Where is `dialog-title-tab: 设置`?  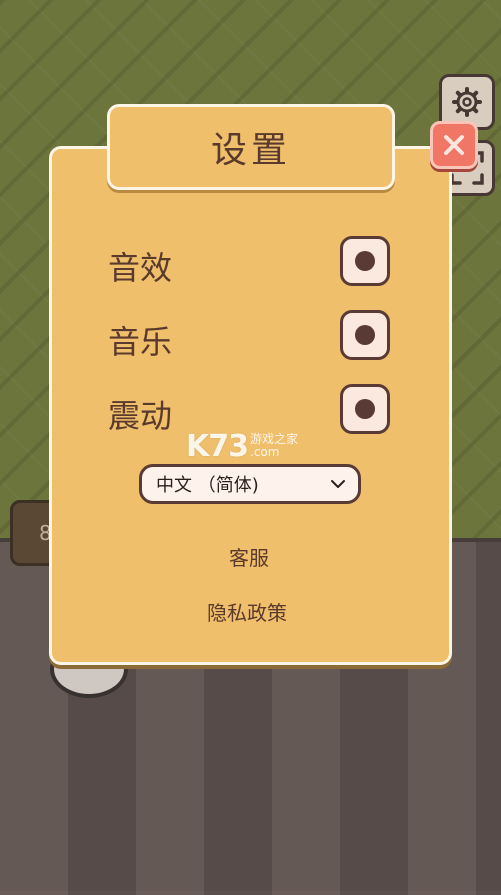
dialog-title-tab: 设置 is located at coordinates (251, 147).